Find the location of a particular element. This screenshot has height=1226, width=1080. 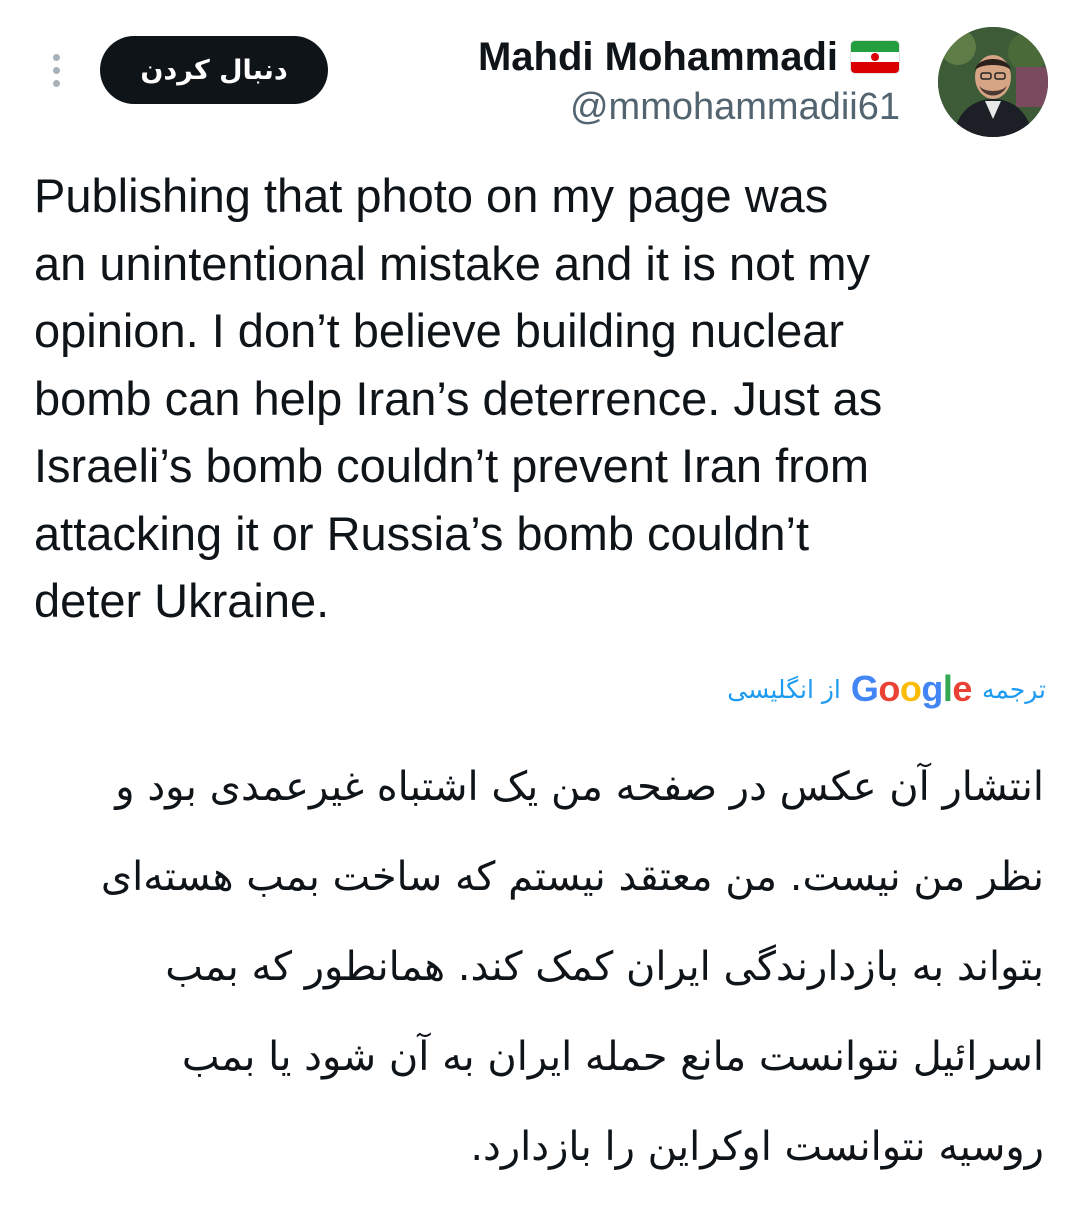

follow-button: دنبال کردن is located at coordinates (214, 70).